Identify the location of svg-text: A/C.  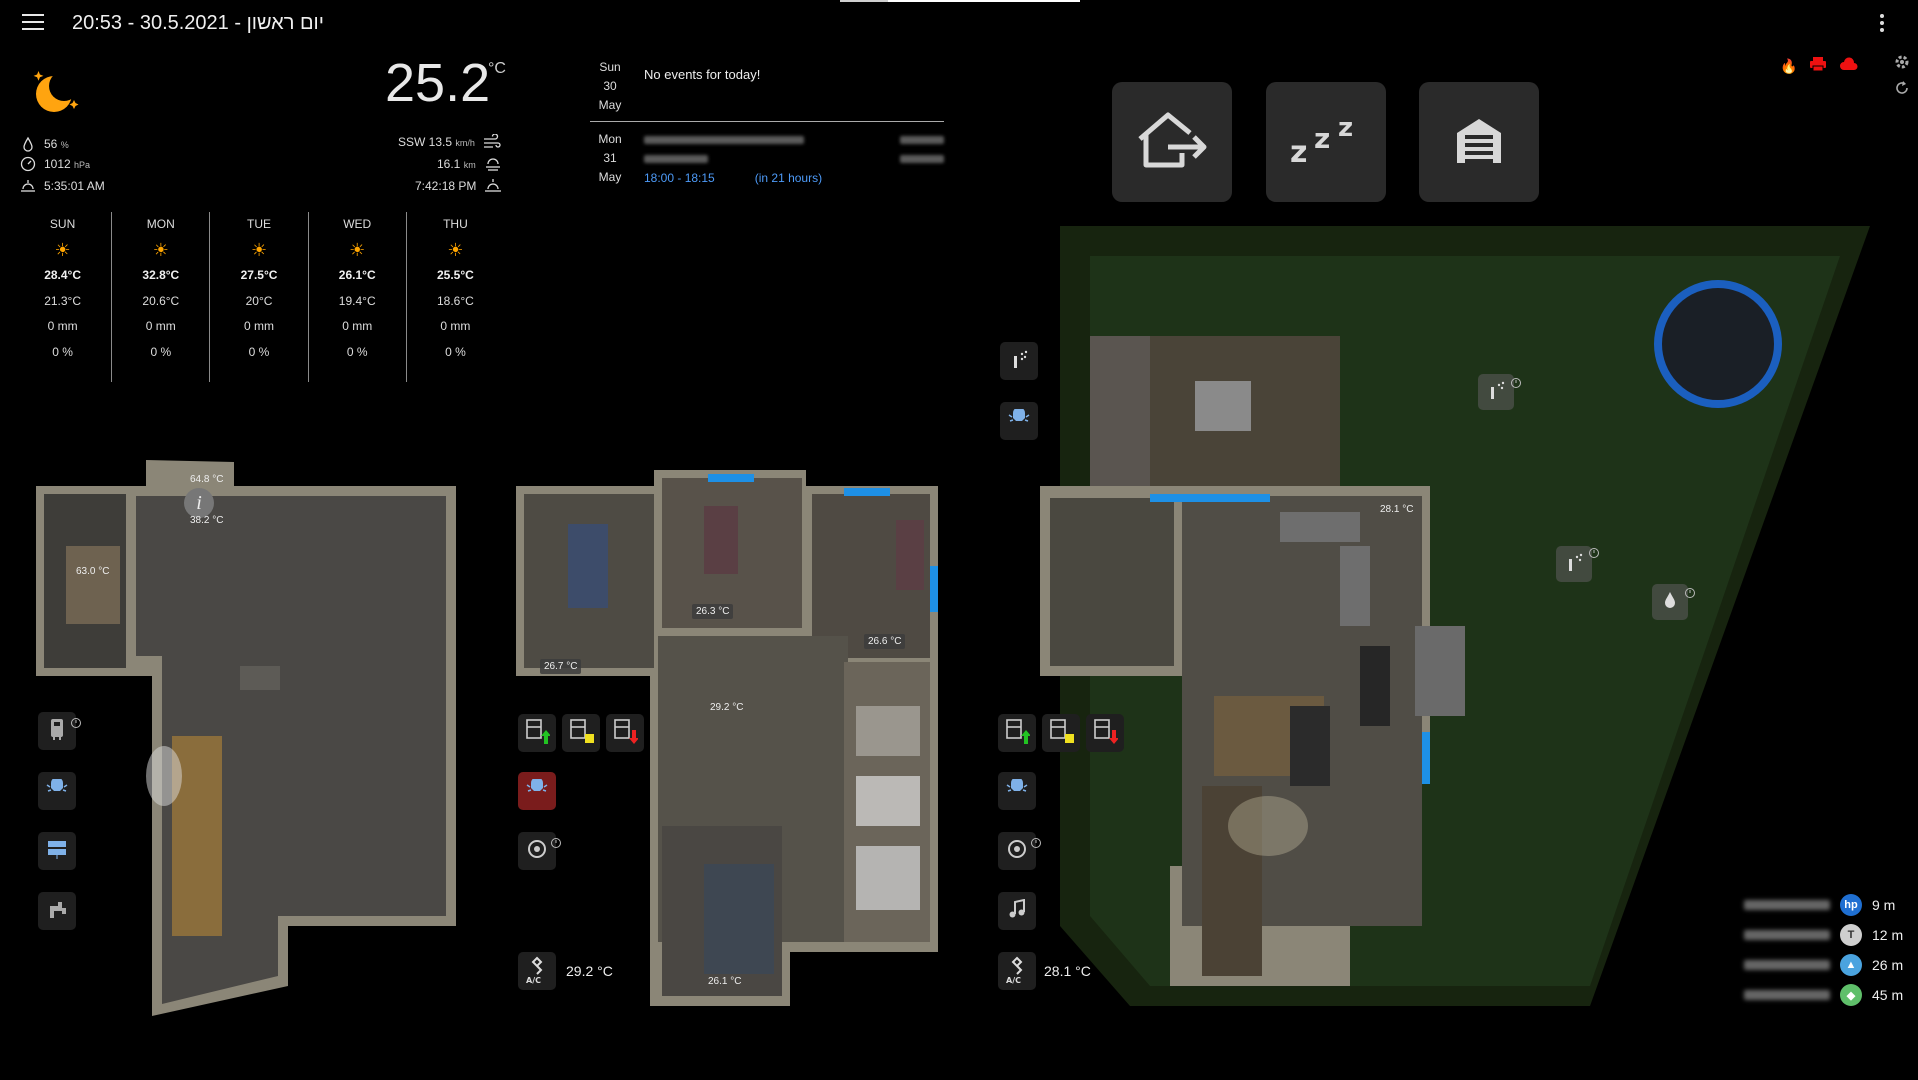
(533, 980).